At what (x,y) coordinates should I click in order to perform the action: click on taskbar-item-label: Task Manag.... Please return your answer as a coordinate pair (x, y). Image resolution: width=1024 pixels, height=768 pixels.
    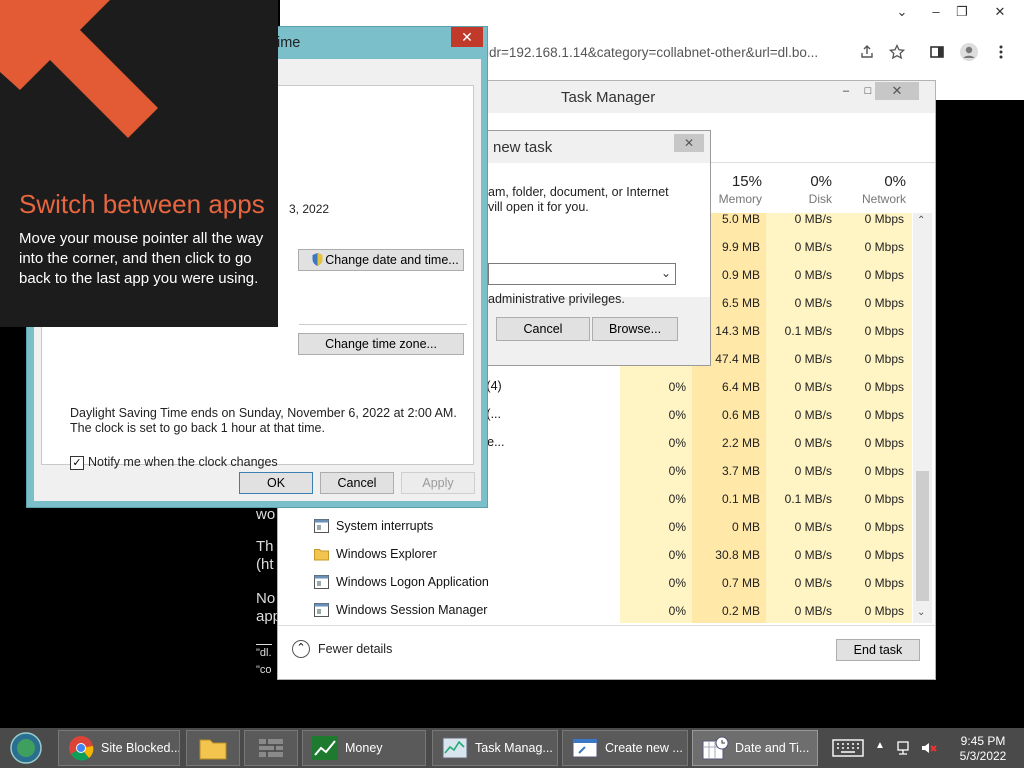
    Looking at the image, I should click on (514, 748).